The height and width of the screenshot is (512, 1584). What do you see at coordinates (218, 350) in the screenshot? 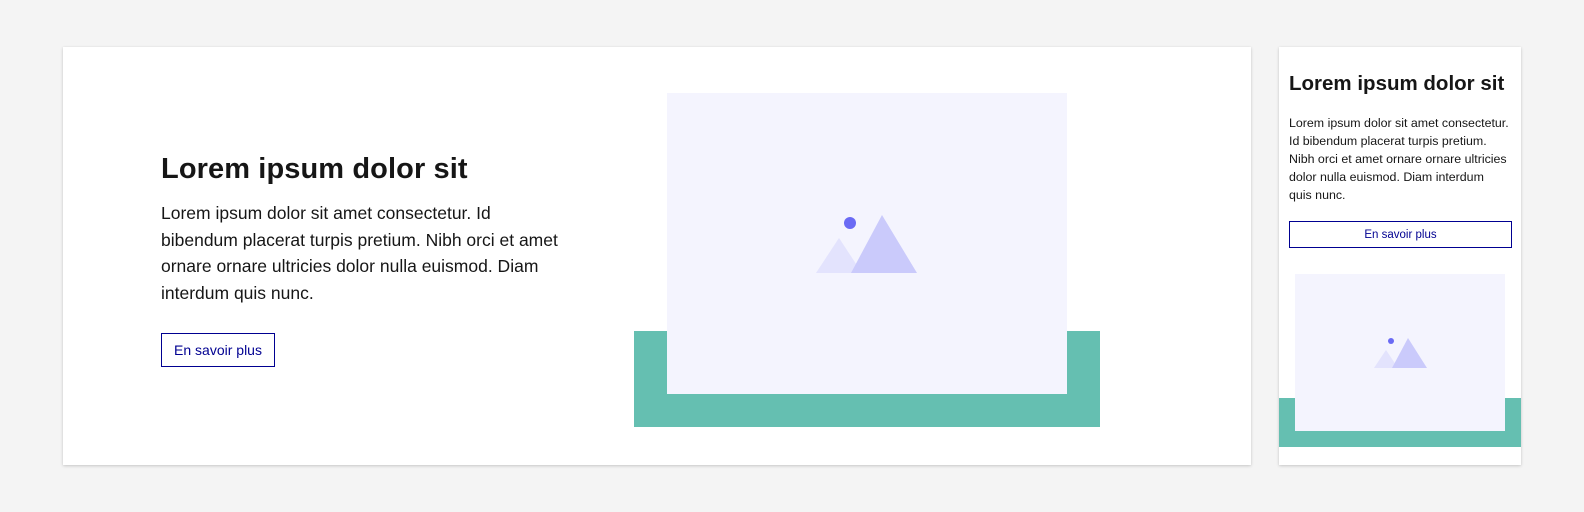
I see `desktop-learn-more-button: En savoir plus` at bounding box center [218, 350].